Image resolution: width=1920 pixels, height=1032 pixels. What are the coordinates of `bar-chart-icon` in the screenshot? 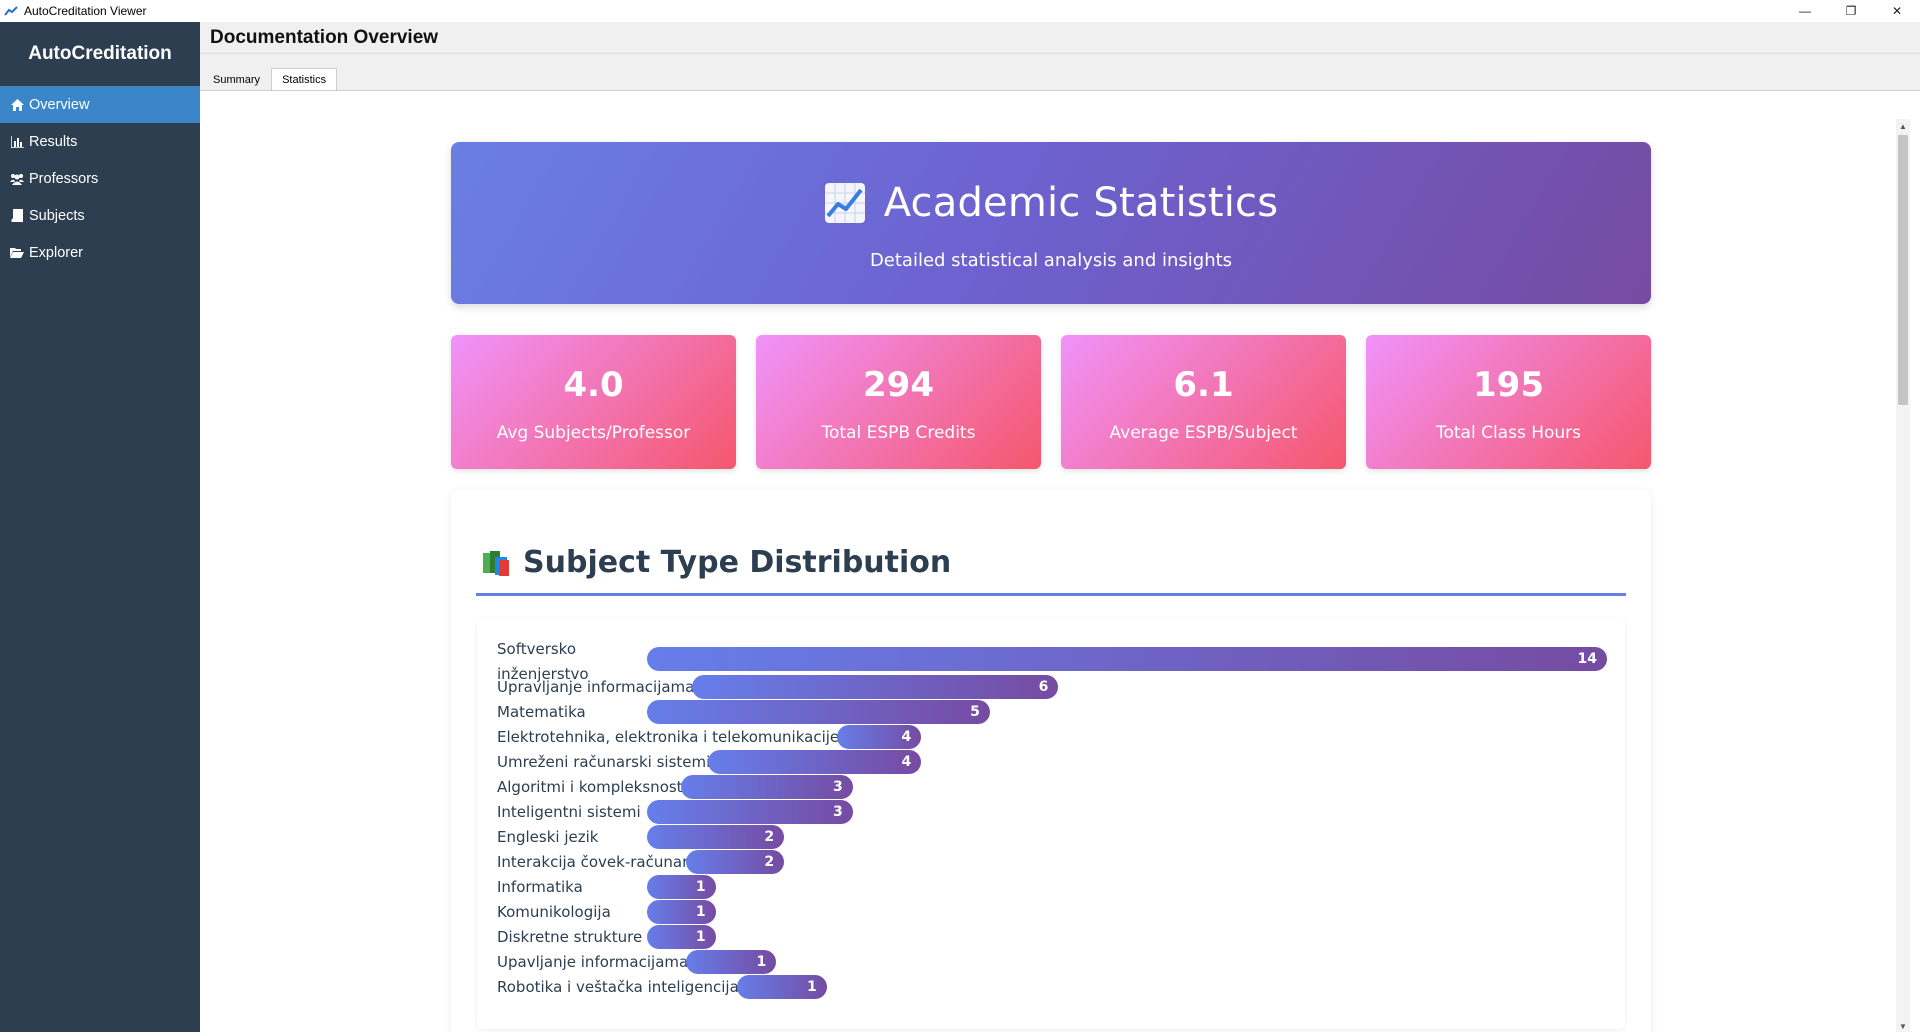 It's located at (17, 142).